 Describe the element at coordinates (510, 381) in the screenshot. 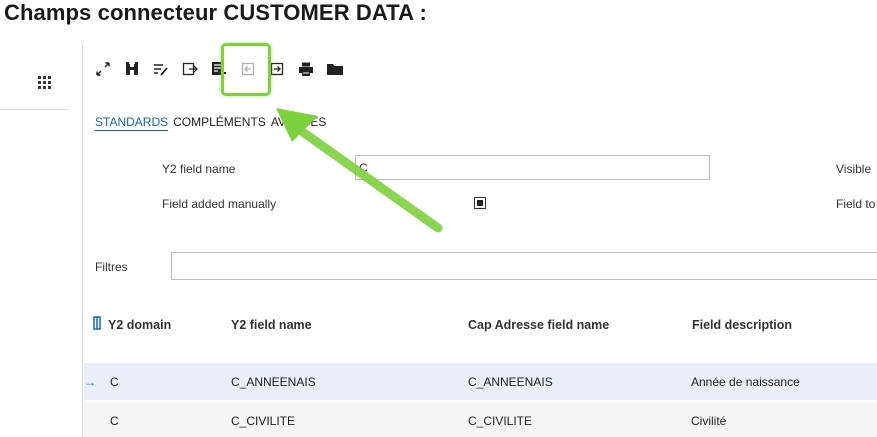

I see `cell-cap-field-name: C_ANNEENAIS` at that location.